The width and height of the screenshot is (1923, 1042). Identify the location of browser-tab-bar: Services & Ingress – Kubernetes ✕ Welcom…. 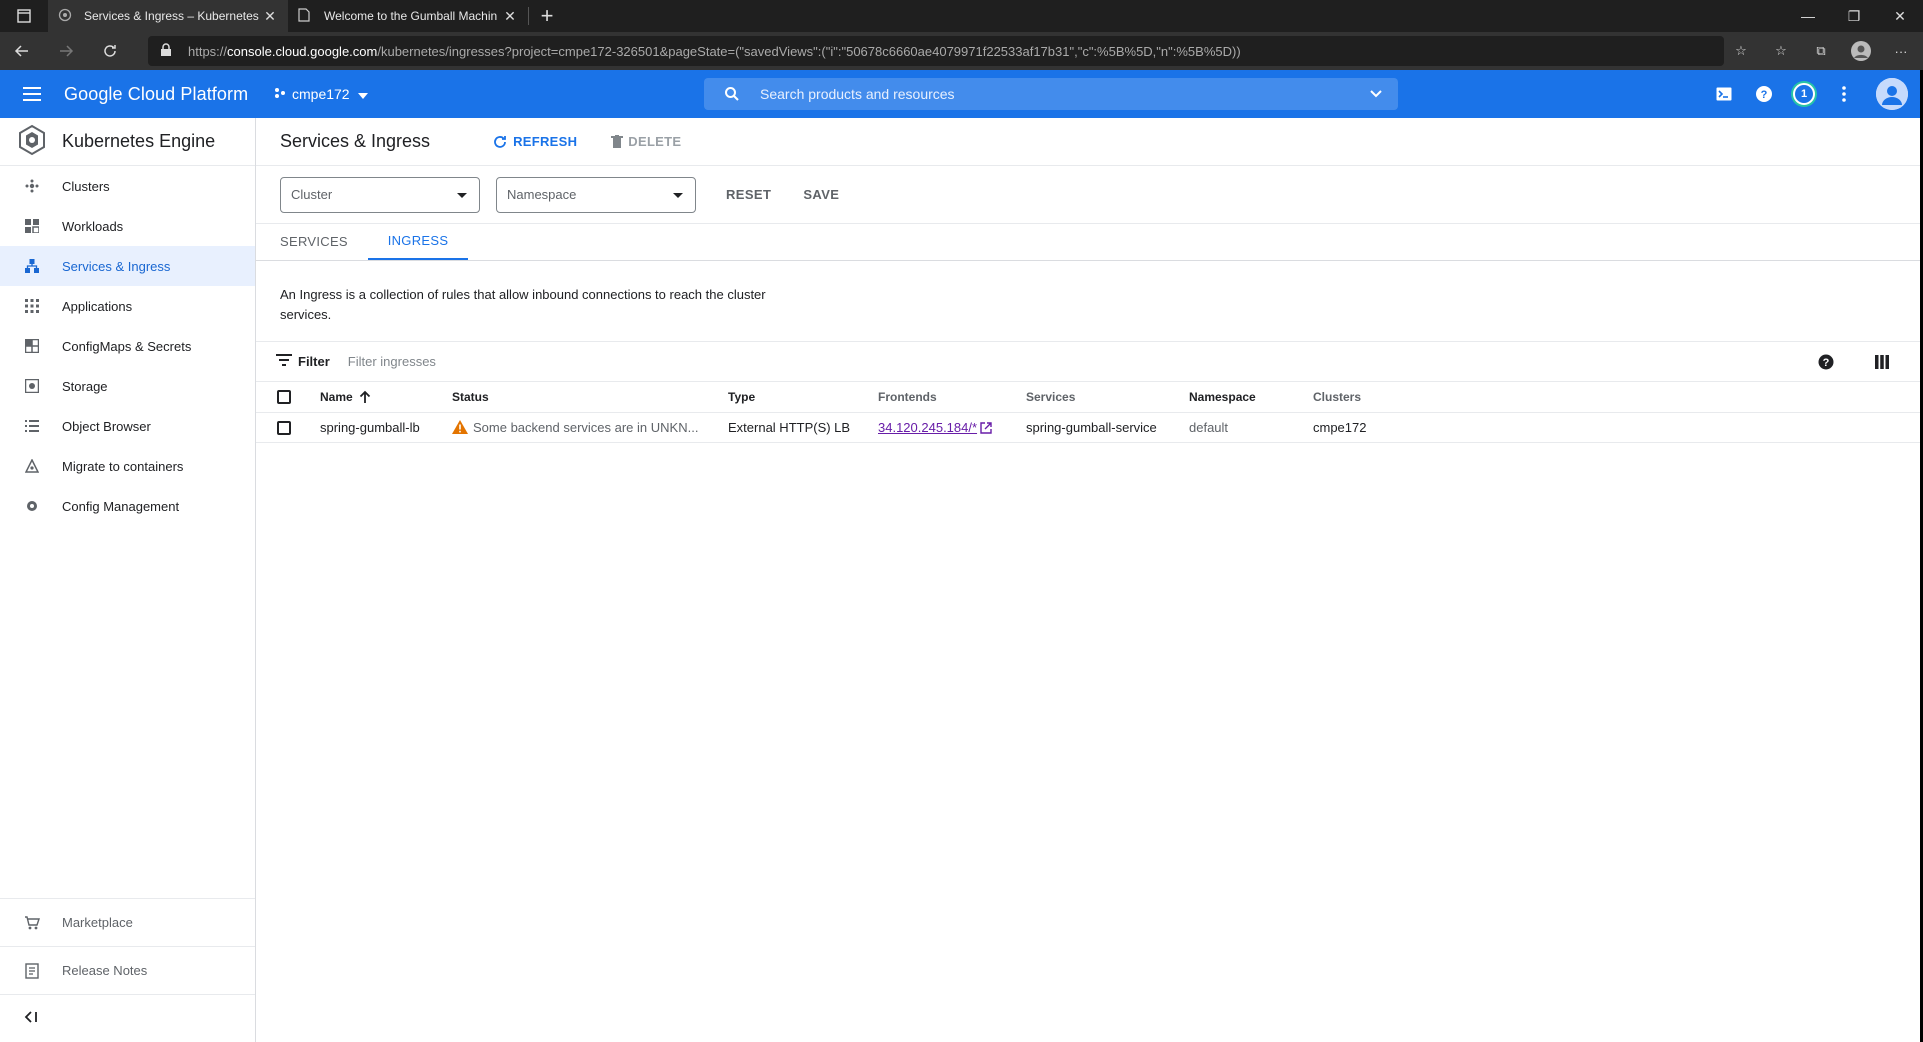
(961, 16).